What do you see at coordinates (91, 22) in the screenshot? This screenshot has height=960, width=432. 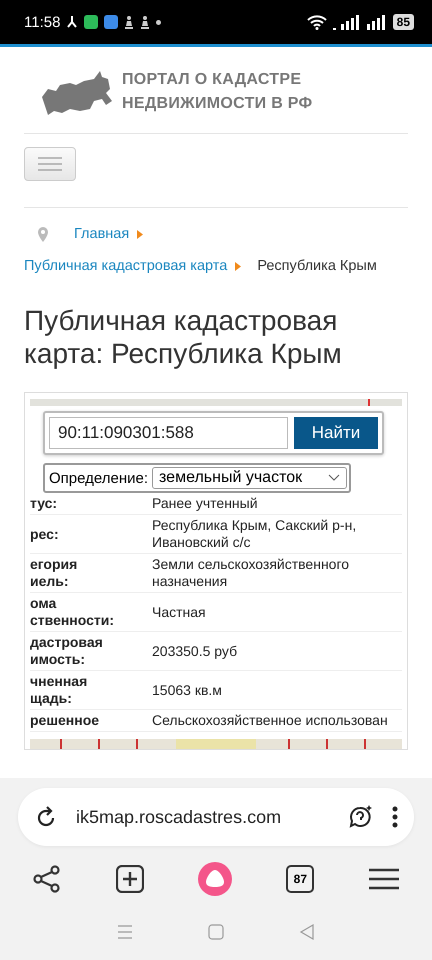 I see `app-icon` at bounding box center [91, 22].